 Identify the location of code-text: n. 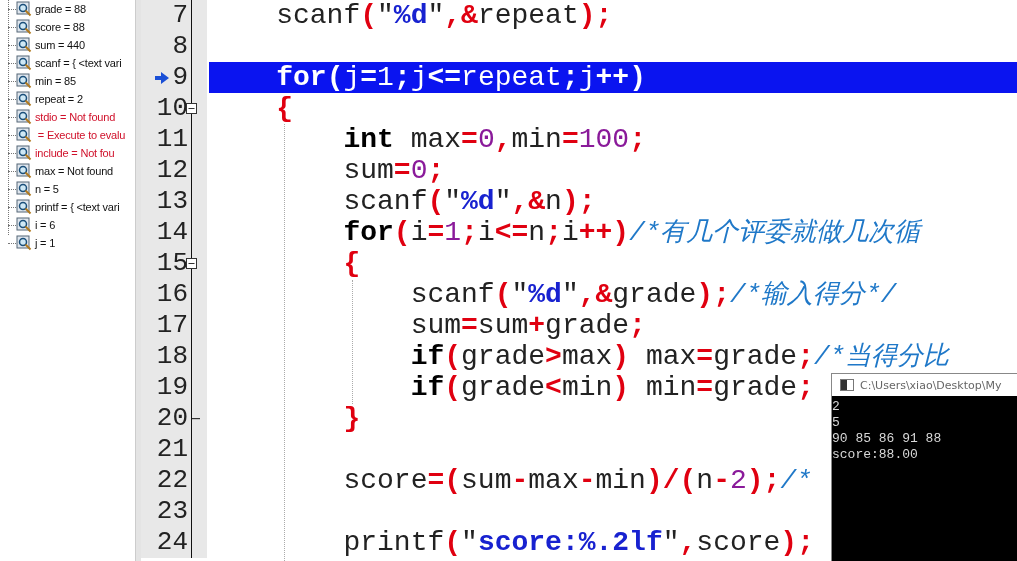
(537, 232).